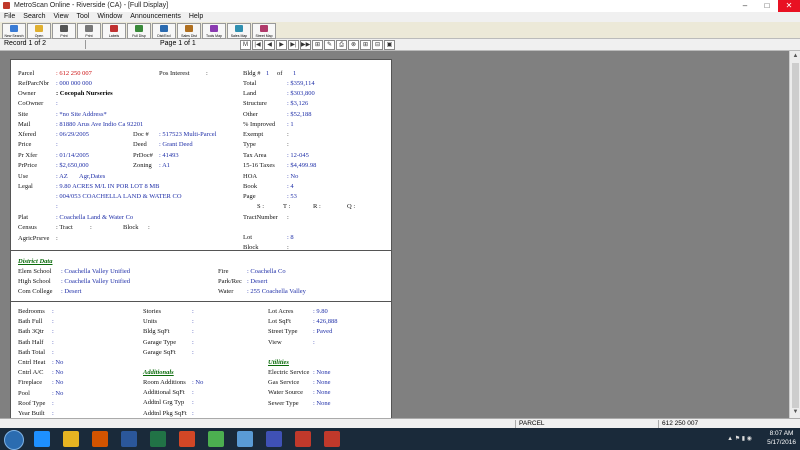  What do you see at coordinates (256, 424) in the screenshot?
I see `status-empty` at bounding box center [256, 424].